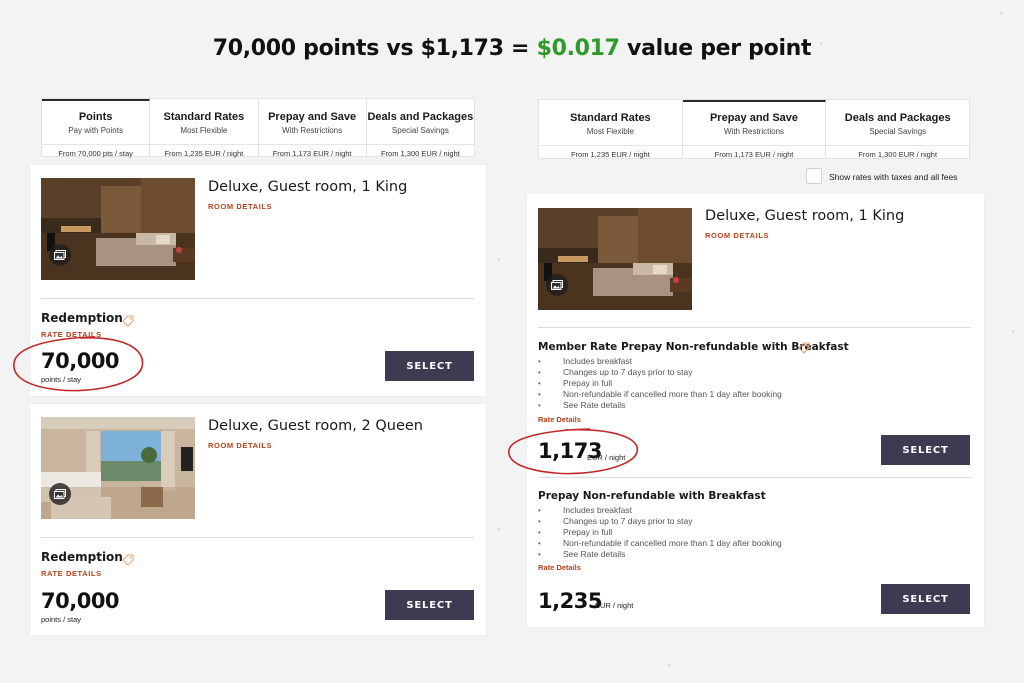  Describe the element at coordinates (578, 48) in the screenshot. I see `headline-highlight: $0.017` at that location.